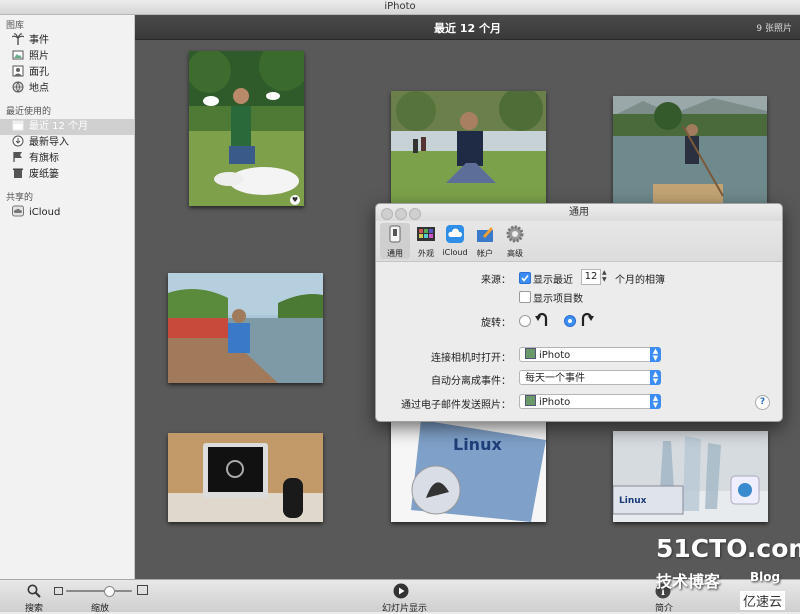 This screenshot has height=614, width=800. Describe the element at coordinates (525, 297) in the screenshot. I see `show-count-checkbox` at that location.